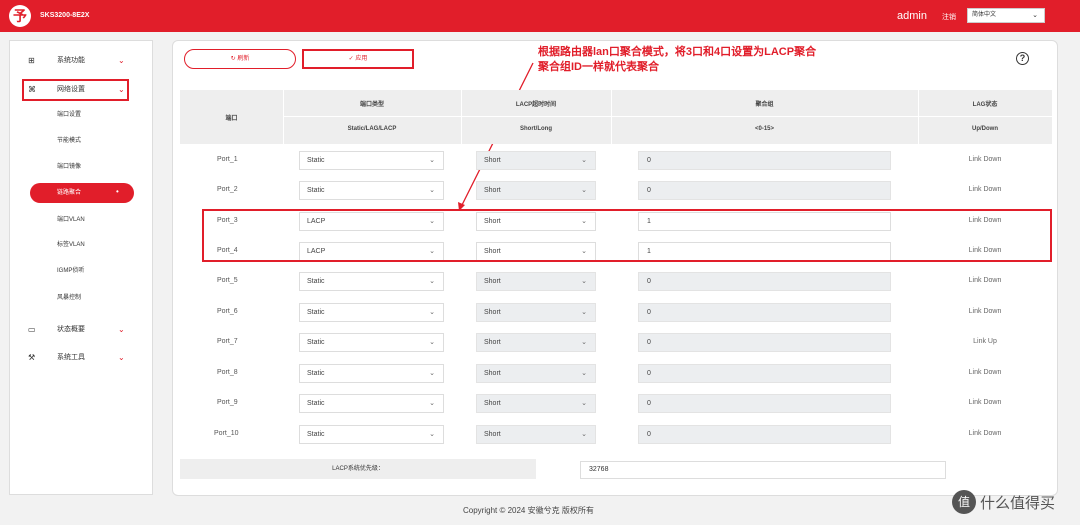 This screenshot has width=1080, height=525. What do you see at coordinates (227, 402) in the screenshot?
I see `port-name: Port_9` at bounding box center [227, 402].